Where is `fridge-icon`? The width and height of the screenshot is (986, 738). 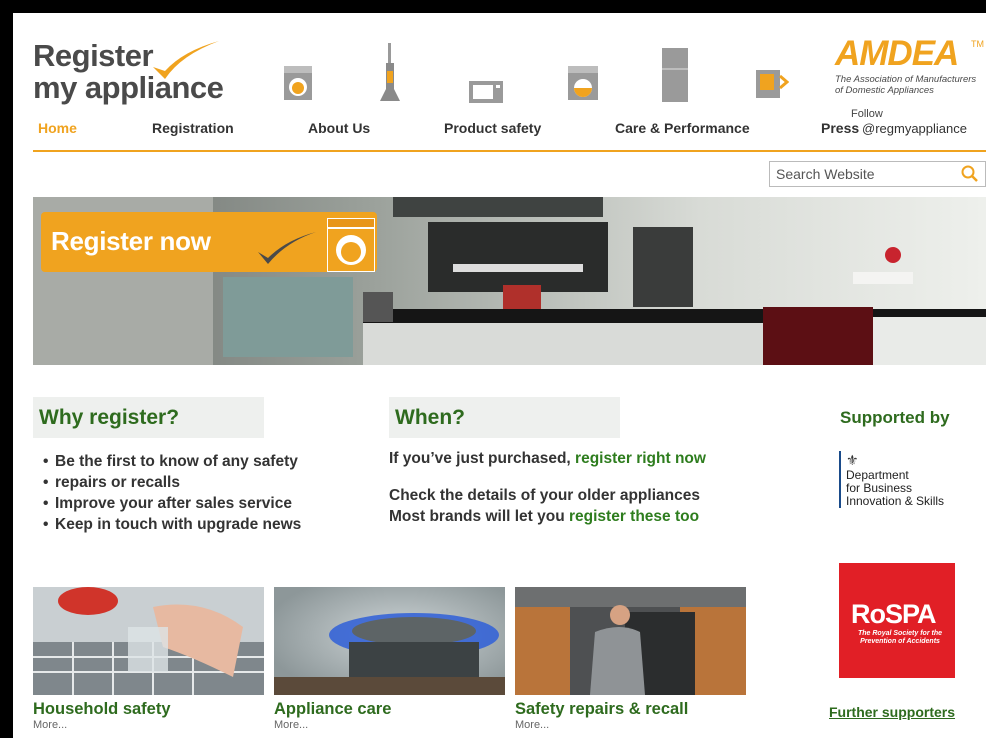 fridge-icon is located at coordinates (675, 75).